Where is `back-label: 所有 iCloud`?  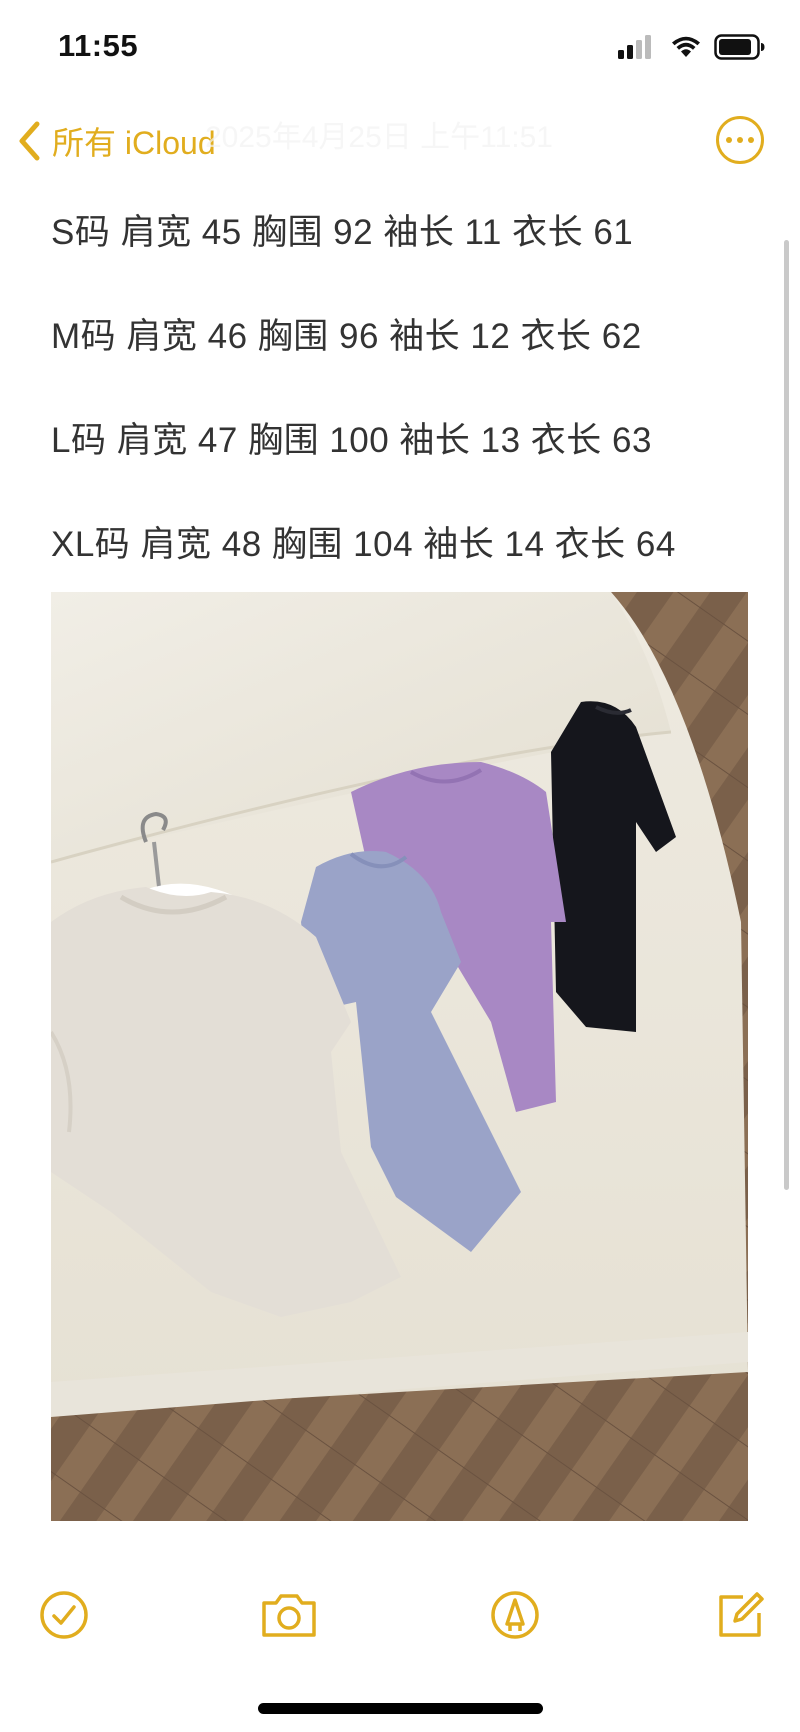 back-label: 所有 iCloud is located at coordinates (134, 143).